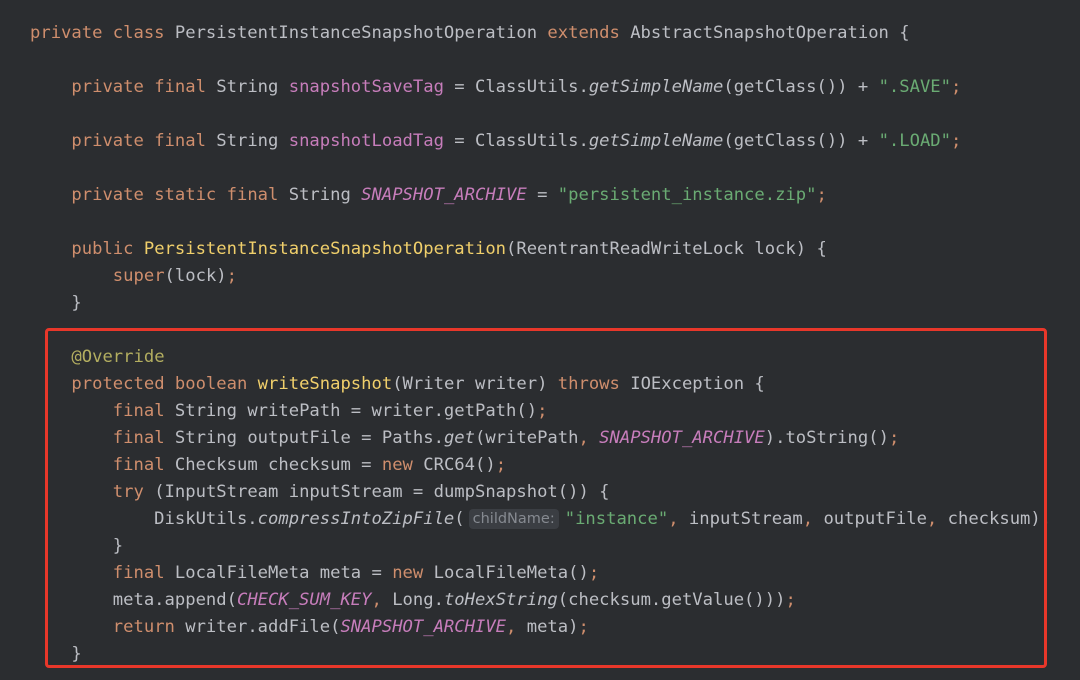 The height and width of the screenshot is (680, 1080). Describe the element at coordinates (133, 492) in the screenshot. I see `code-token: try` at that location.